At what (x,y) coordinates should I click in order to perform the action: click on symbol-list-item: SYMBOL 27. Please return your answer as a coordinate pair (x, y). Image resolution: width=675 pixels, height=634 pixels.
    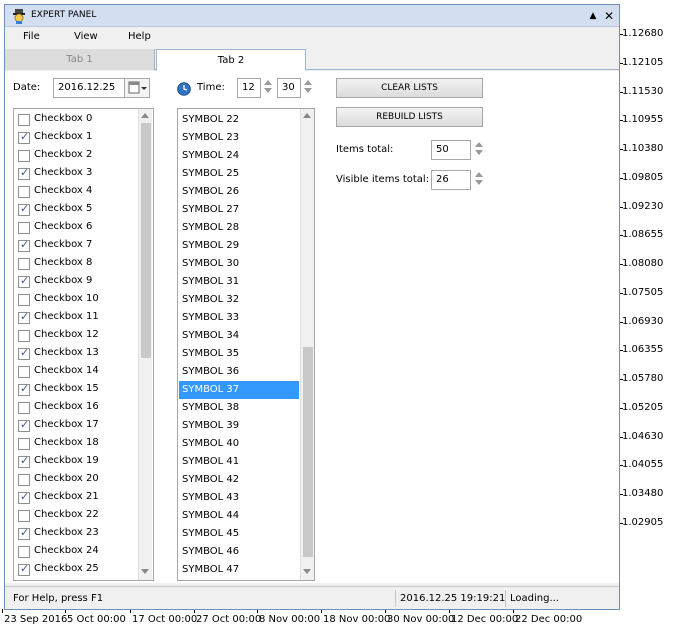
    Looking at the image, I should click on (239, 210).